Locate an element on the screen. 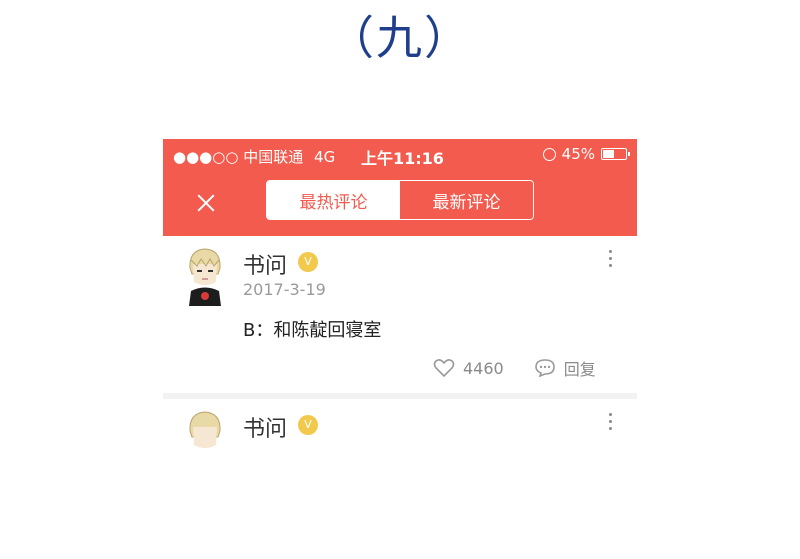 The width and height of the screenshot is (800, 559). reply-label: 回复 is located at coordinates (579, 369).